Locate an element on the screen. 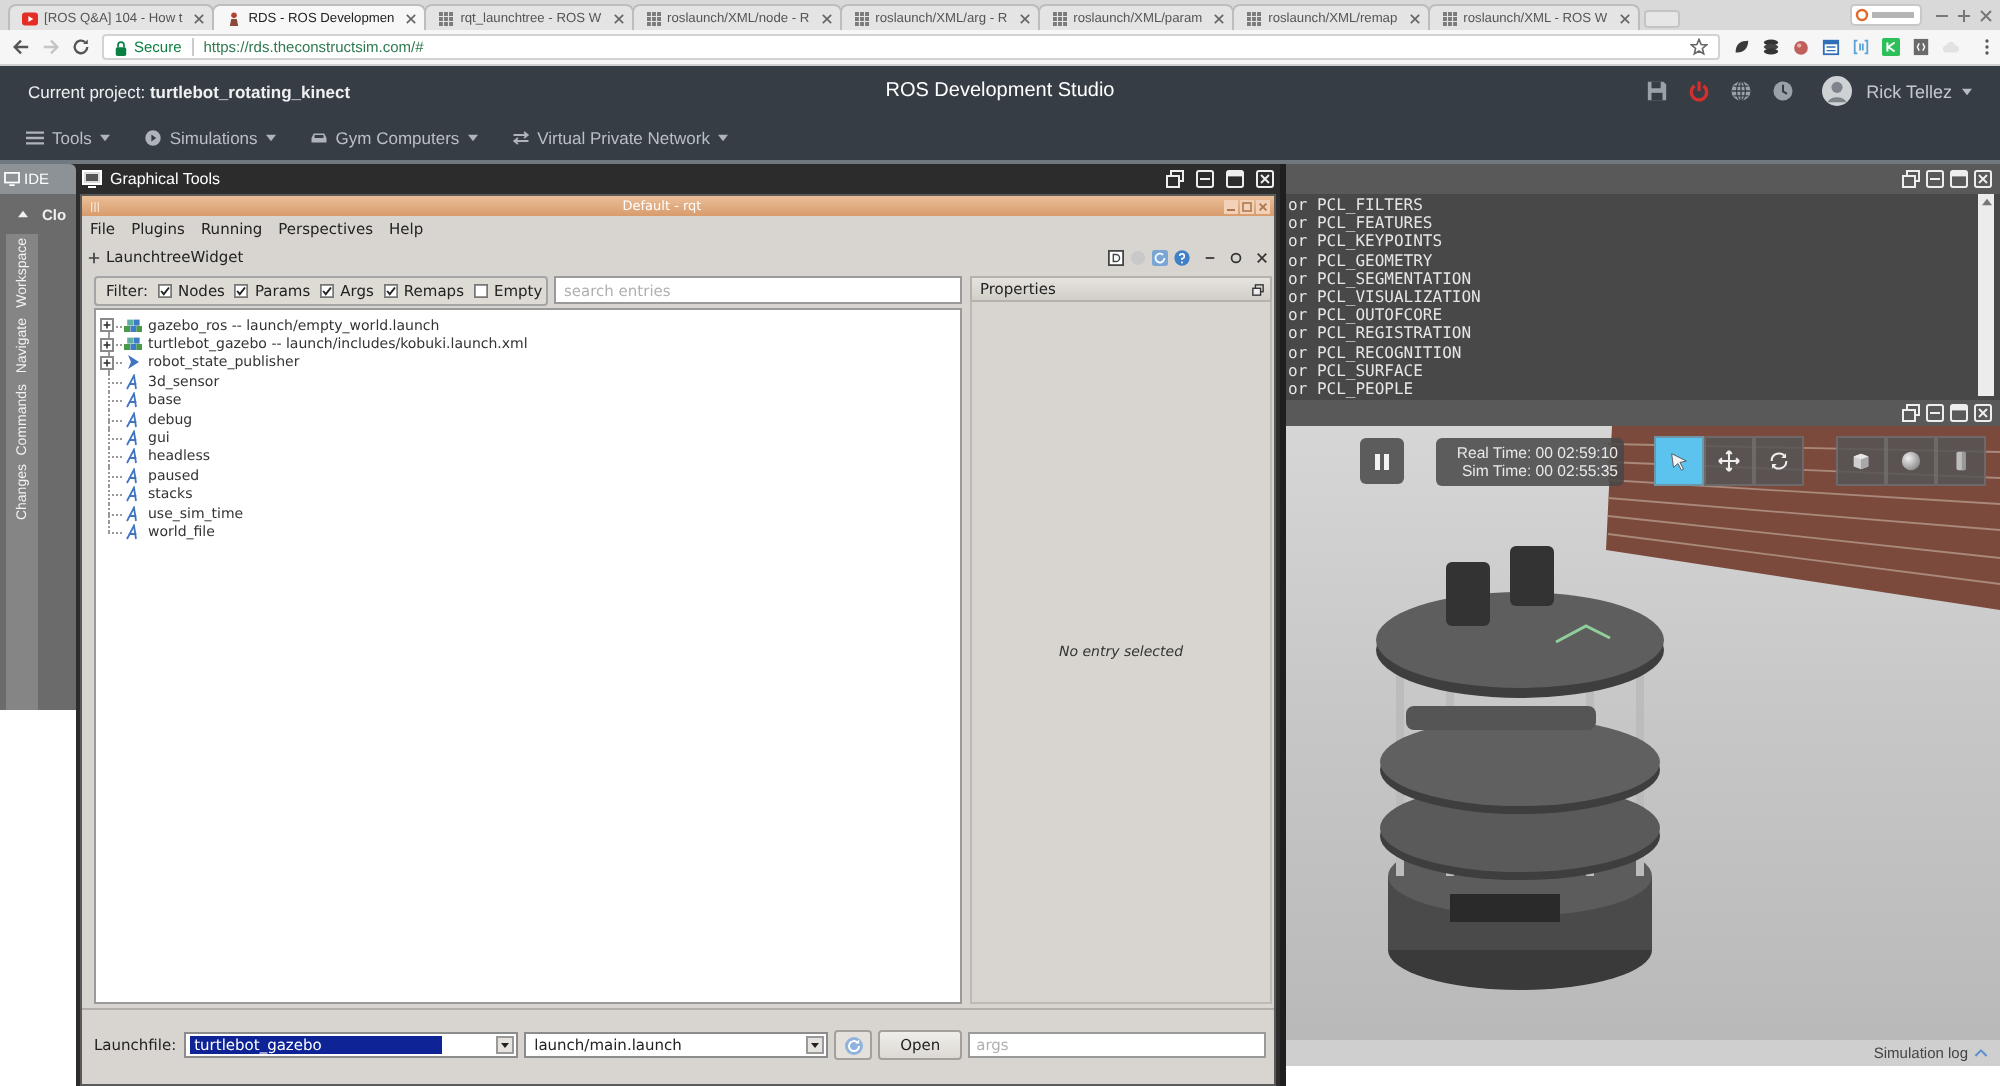  help-icon is located at coordinates (1182, 257).